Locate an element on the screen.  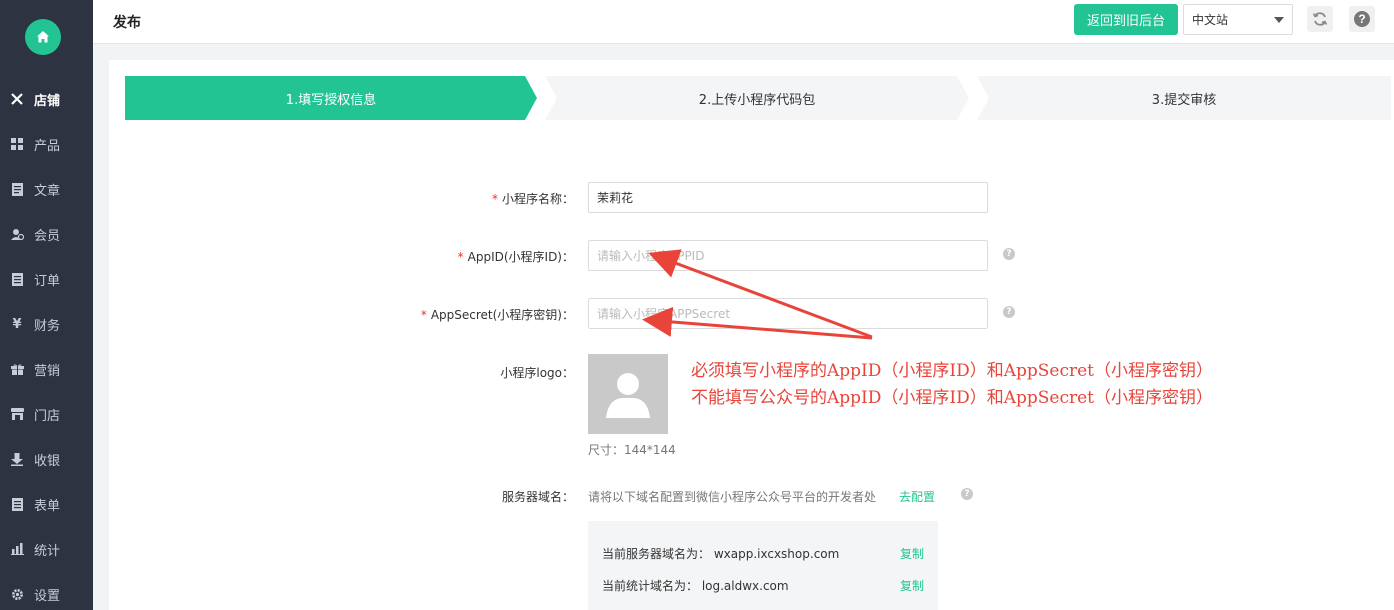
annotation-arrows is located at coordinates (757, 294).